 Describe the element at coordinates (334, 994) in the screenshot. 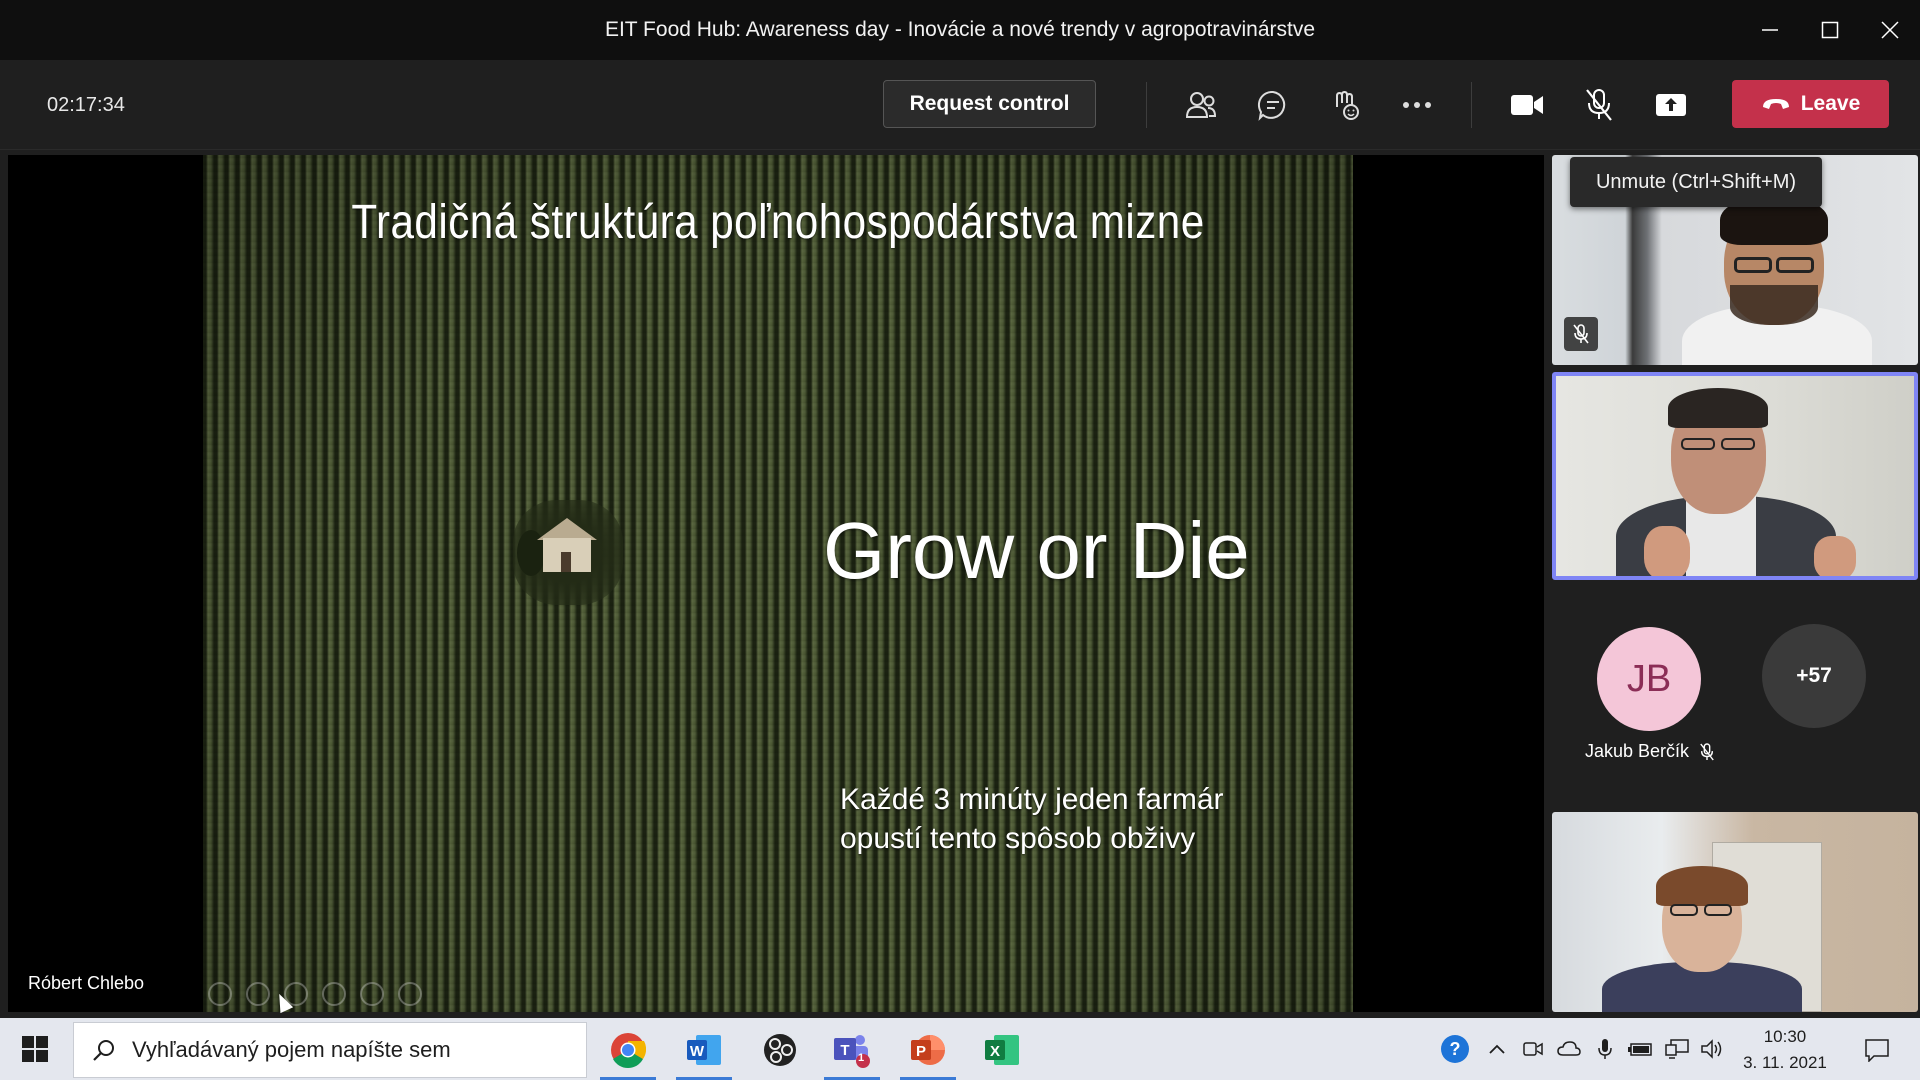

I see `slides-icon` at that location.